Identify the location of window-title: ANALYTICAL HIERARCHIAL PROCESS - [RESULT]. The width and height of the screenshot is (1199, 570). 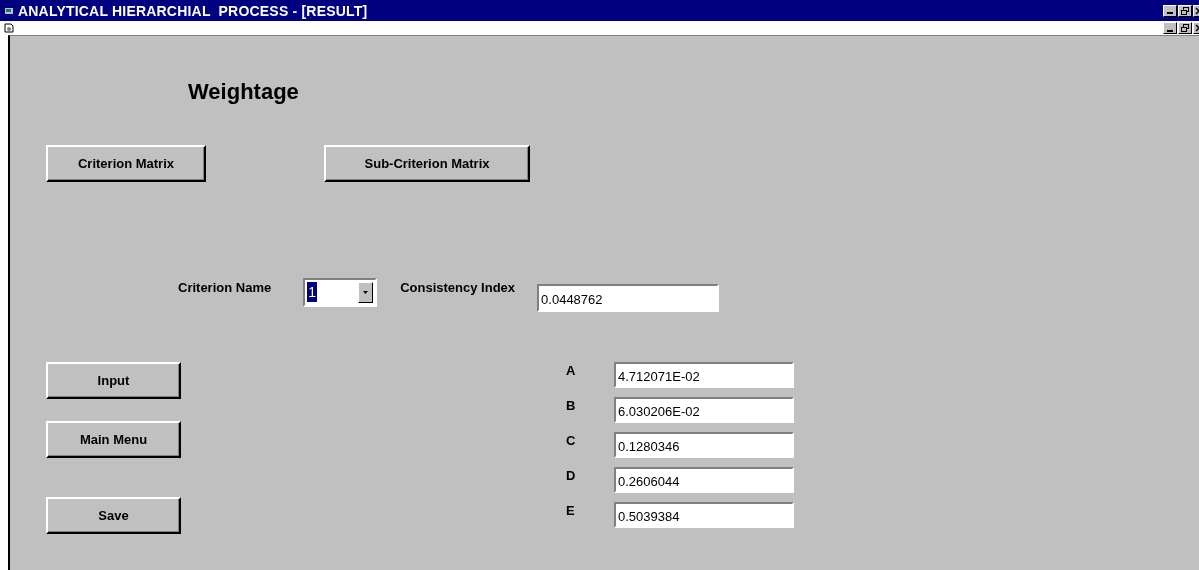
(193, 10).